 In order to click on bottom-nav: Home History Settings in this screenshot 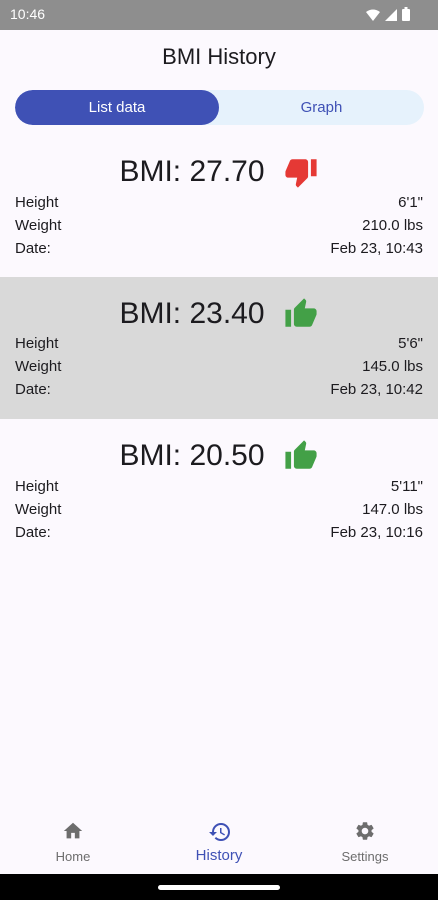, I will do `click(219, 841)`.